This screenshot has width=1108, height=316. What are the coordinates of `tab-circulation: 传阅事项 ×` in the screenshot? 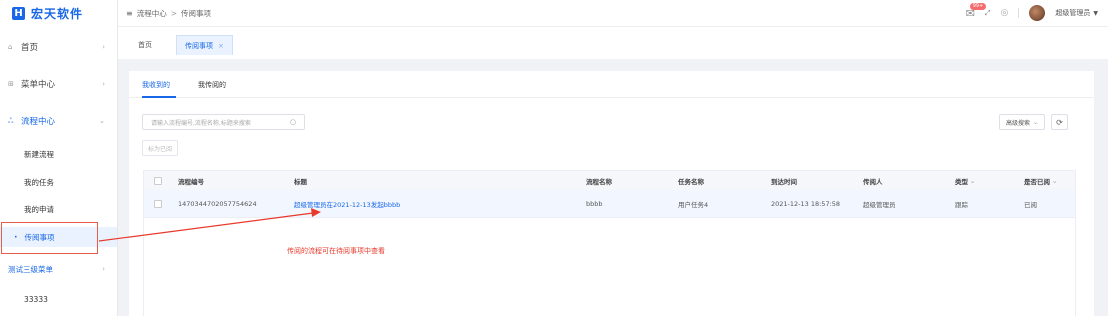 It's located at (204, 45).